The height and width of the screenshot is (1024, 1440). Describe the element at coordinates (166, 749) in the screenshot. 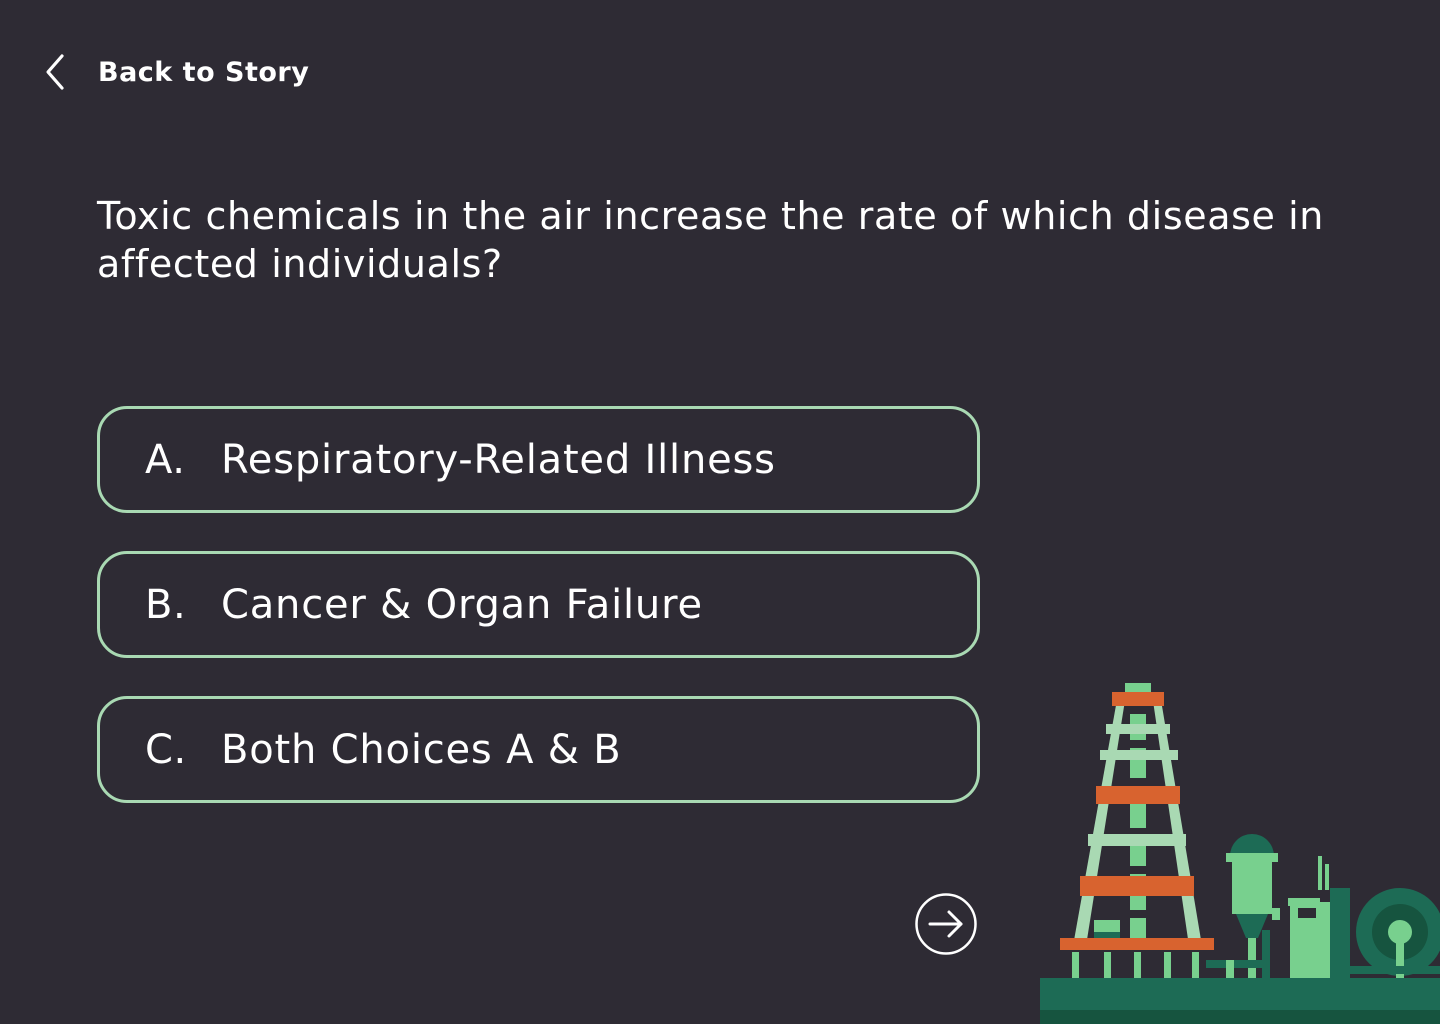

I see `choice-c-letter: C.` at that location.